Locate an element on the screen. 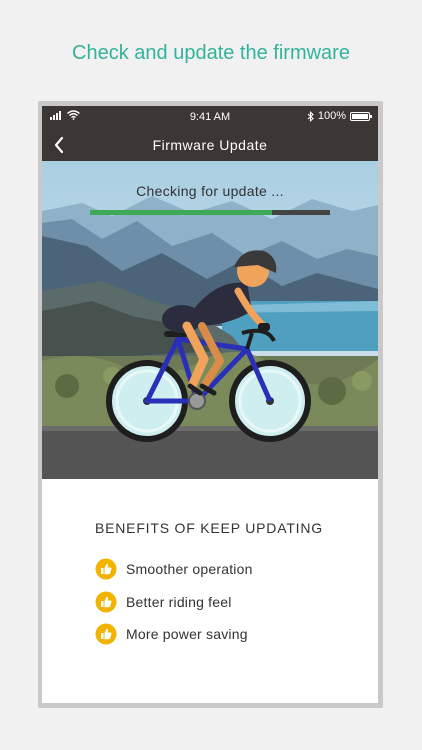 This screenshot has width=422, height=750. benefits-title: BENEFITS OF KEEP UPDATING is located at coordinates (209, 528).